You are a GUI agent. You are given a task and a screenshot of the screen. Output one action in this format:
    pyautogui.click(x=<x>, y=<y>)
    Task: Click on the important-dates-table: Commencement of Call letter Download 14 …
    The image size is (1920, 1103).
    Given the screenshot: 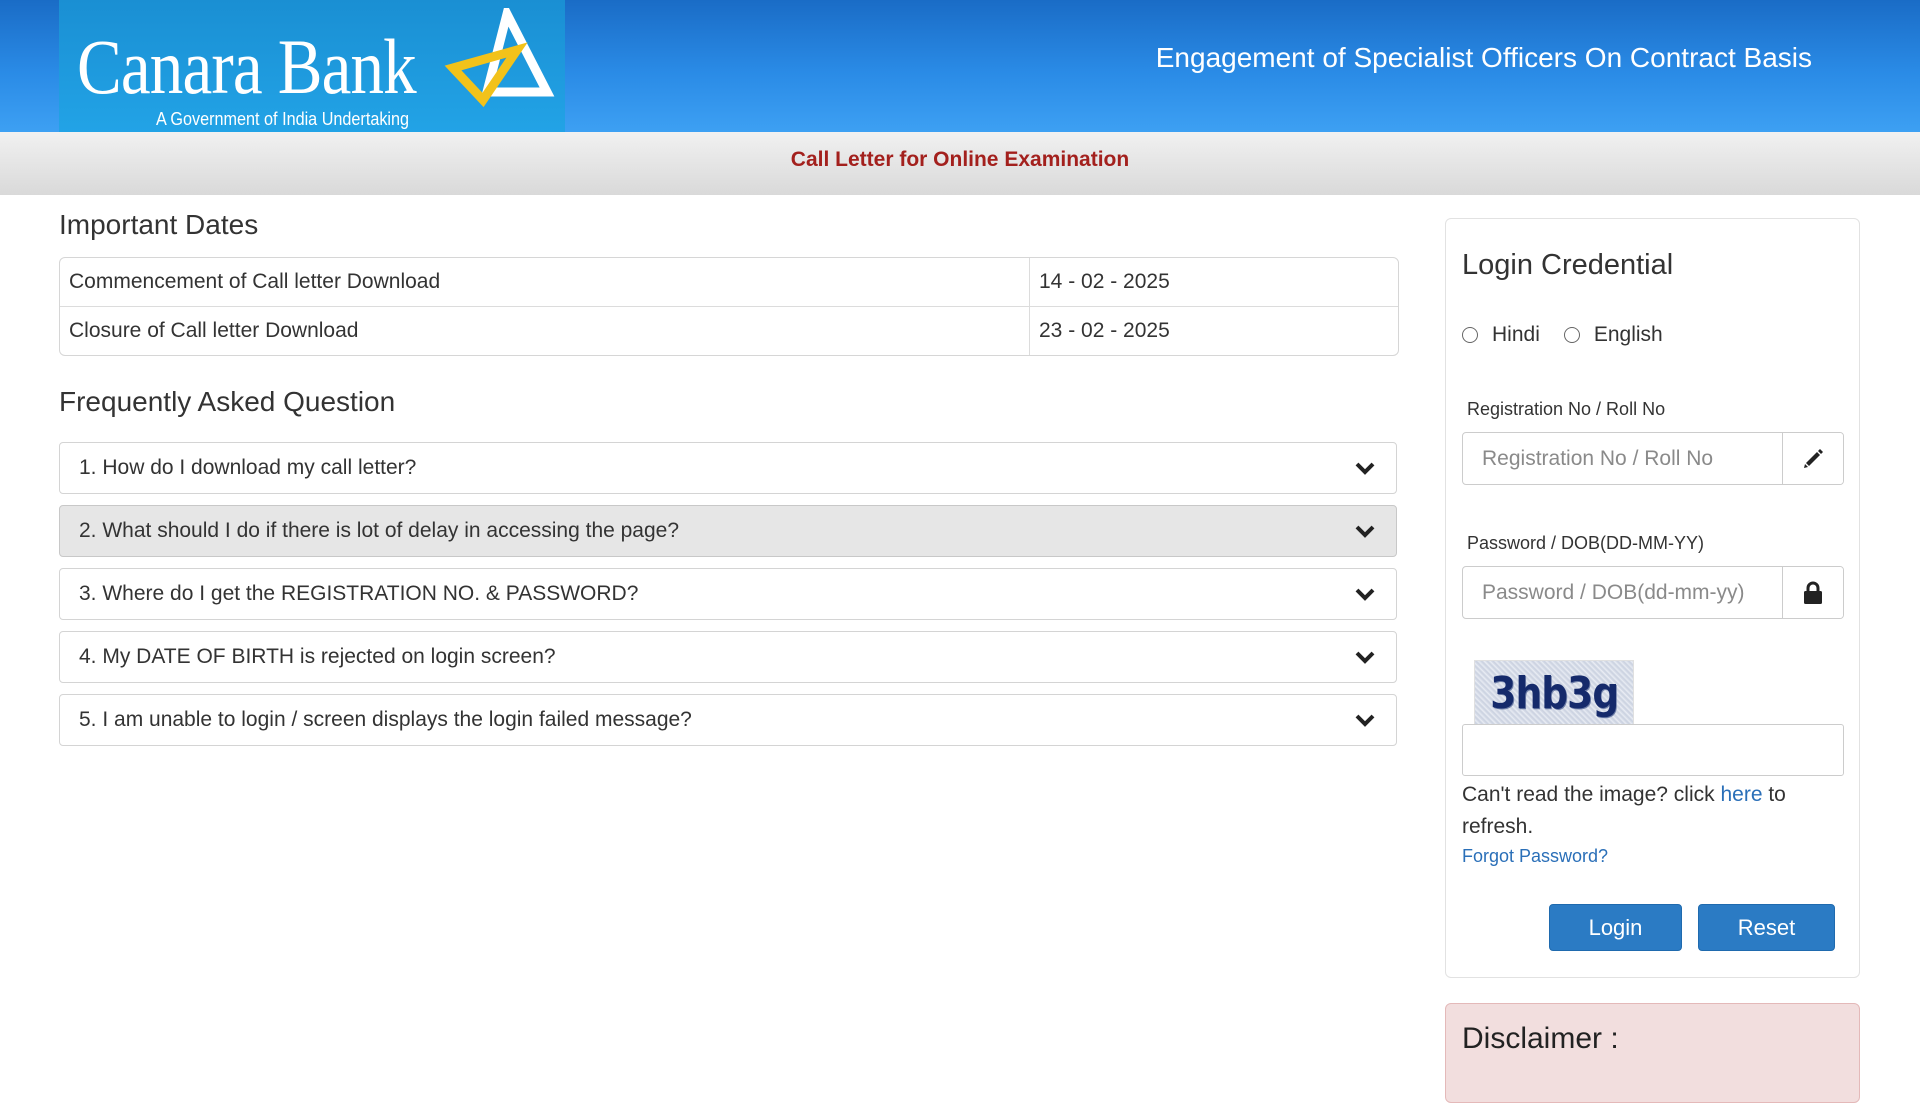 What is the action you would take?
    pyautogui.click(x=729, y=306)
    